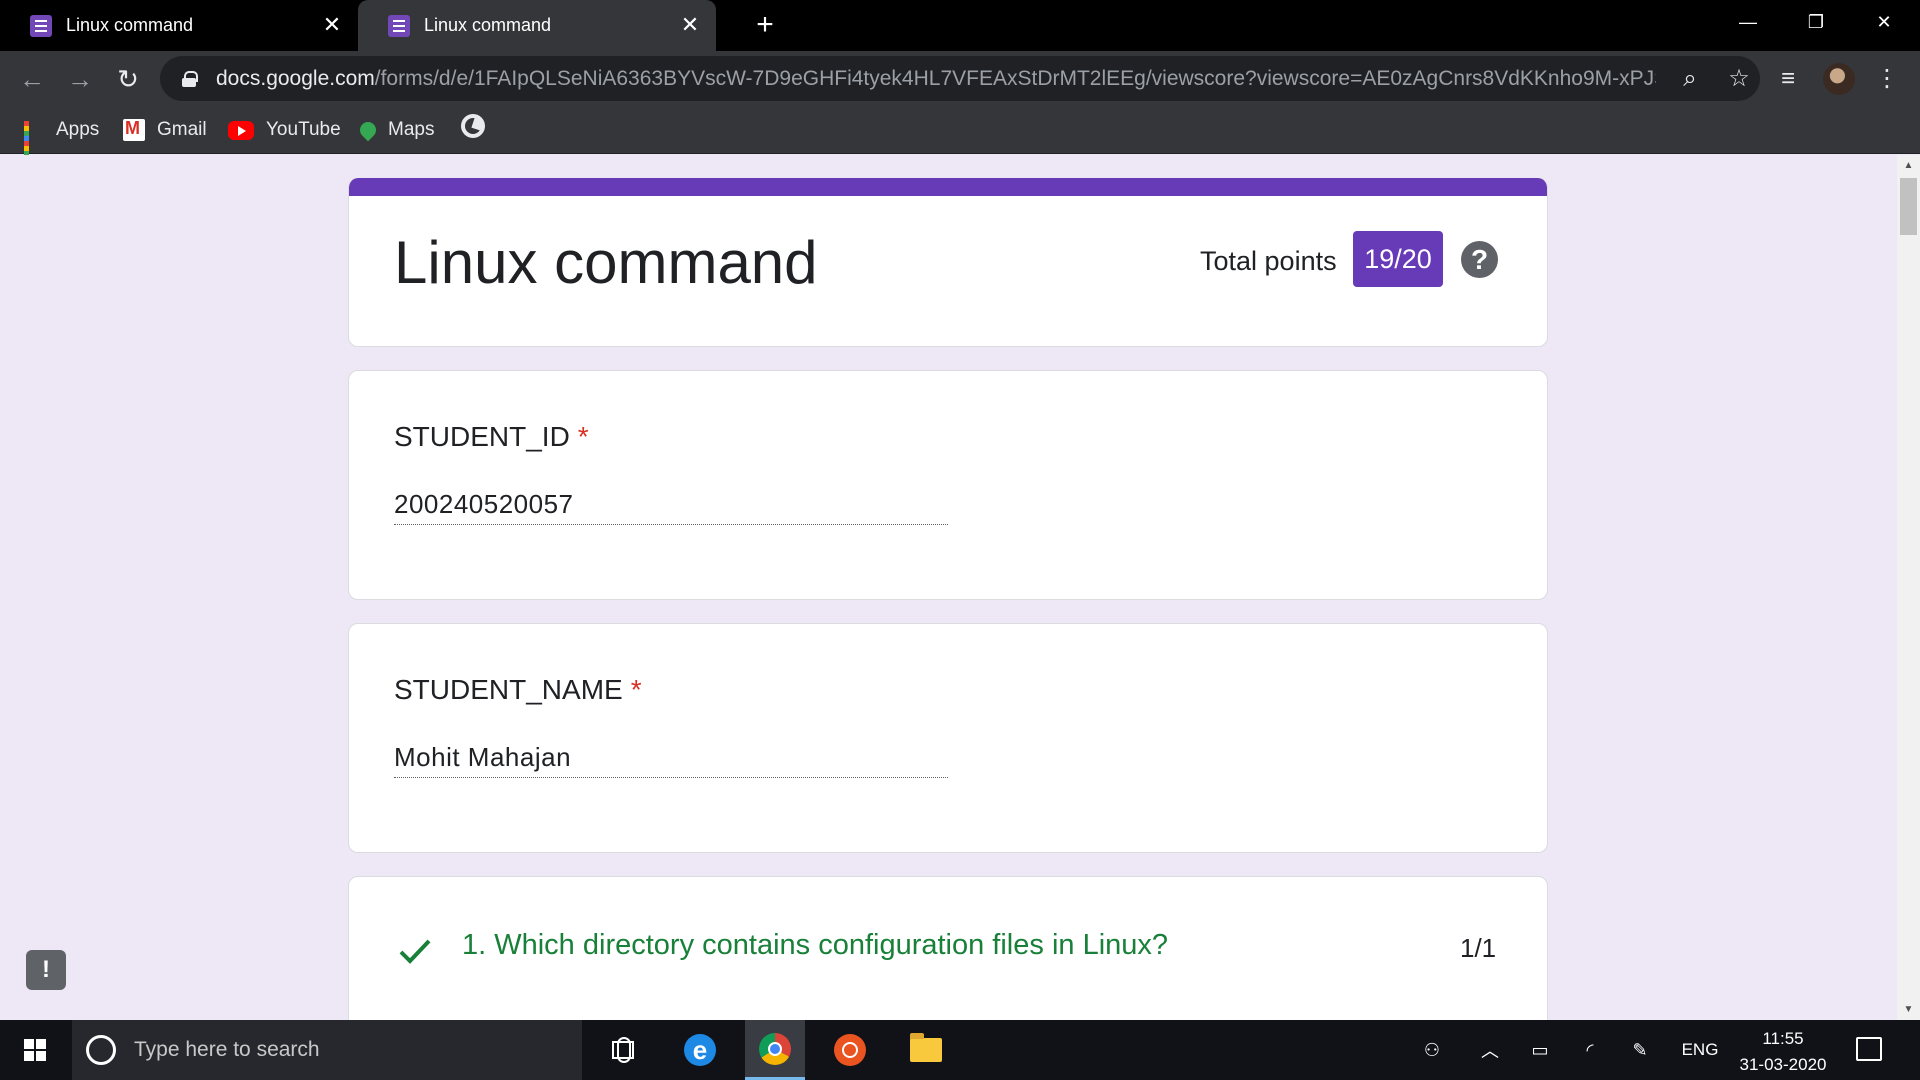 This screenshot has height=1080, width=1920. What do you see at coordinates (948, 485) in the screenshot?
I see `question-card-student-id: STUDENT_ID * 200240520057` at bounding box center [948, 485].